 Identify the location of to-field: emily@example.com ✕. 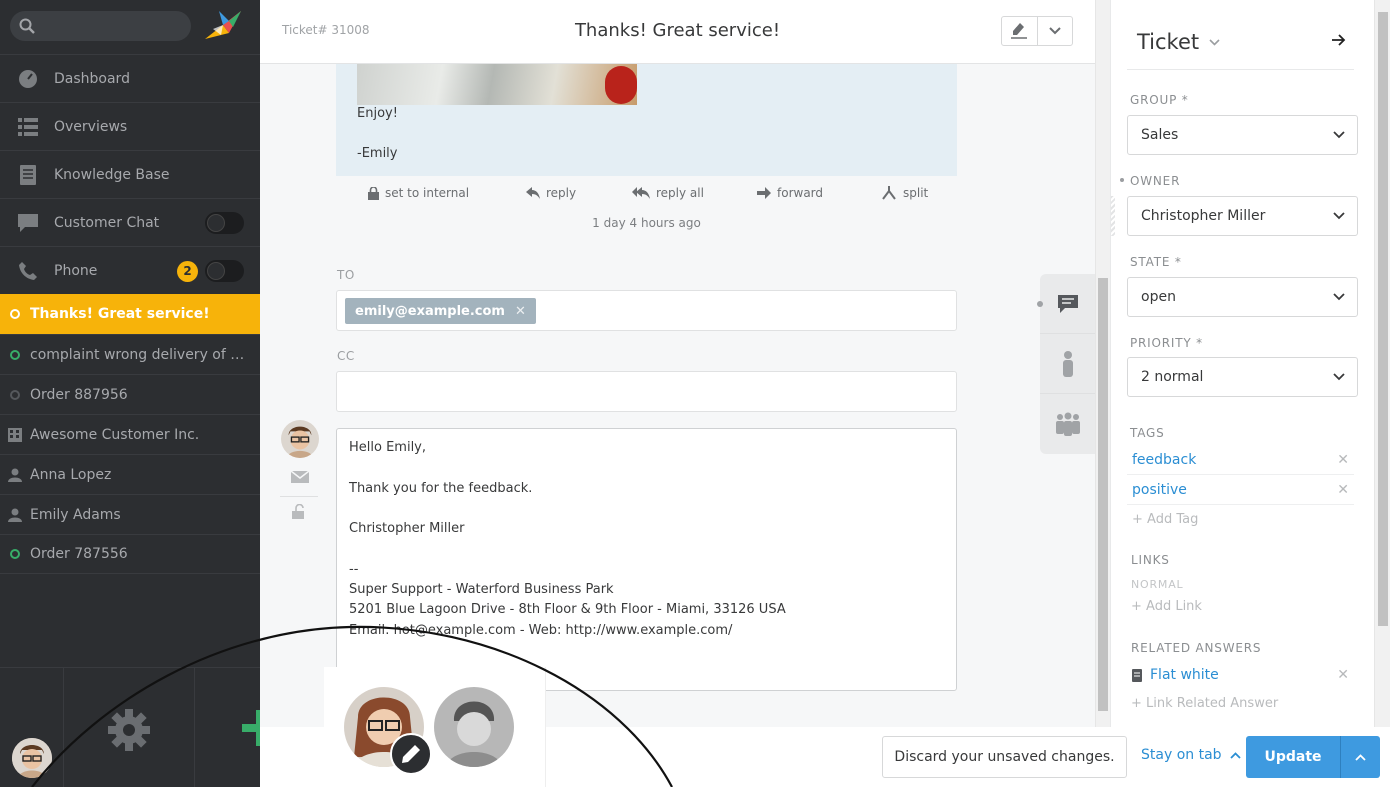
(646, 310).